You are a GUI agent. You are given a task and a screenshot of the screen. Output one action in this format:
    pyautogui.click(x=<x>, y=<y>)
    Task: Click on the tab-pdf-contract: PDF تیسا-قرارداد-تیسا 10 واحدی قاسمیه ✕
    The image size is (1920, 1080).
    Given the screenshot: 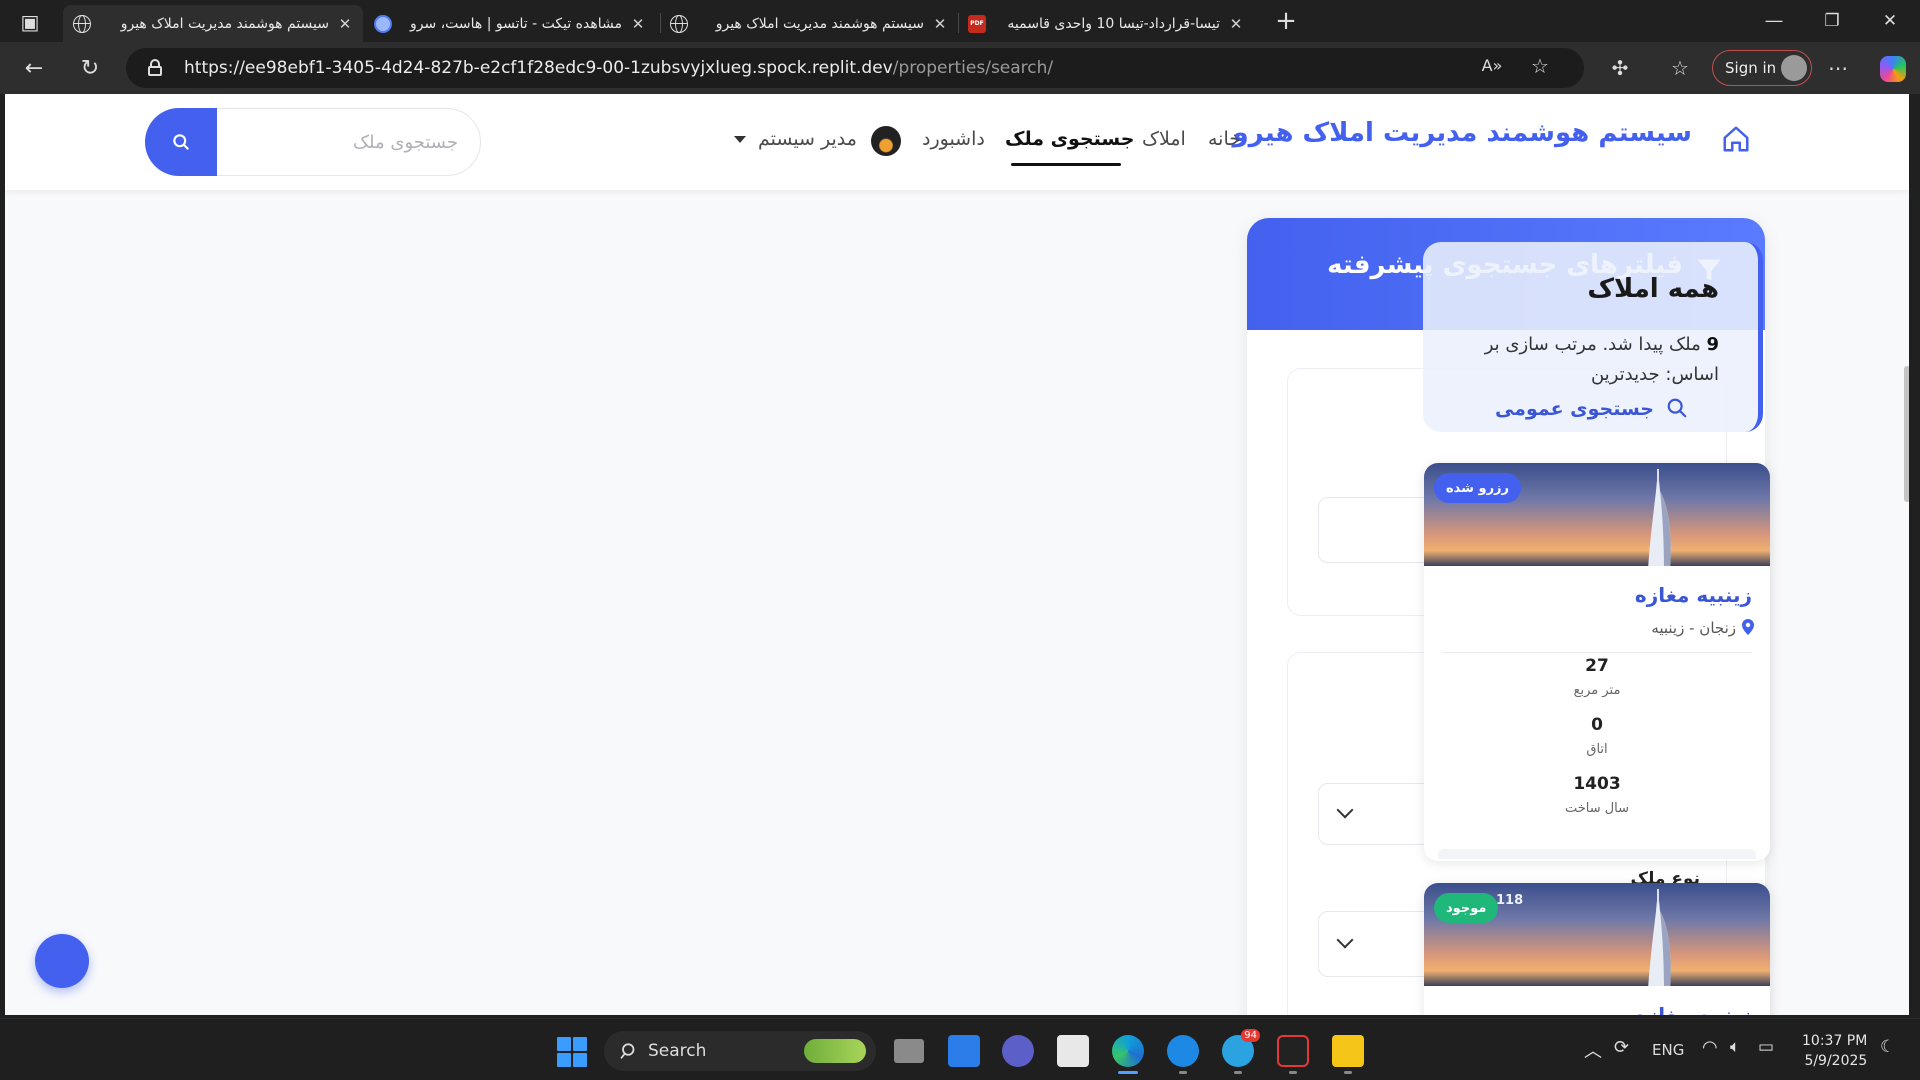 What is the action you would take?
    pyautogui.click(x=1106, y=23)
    